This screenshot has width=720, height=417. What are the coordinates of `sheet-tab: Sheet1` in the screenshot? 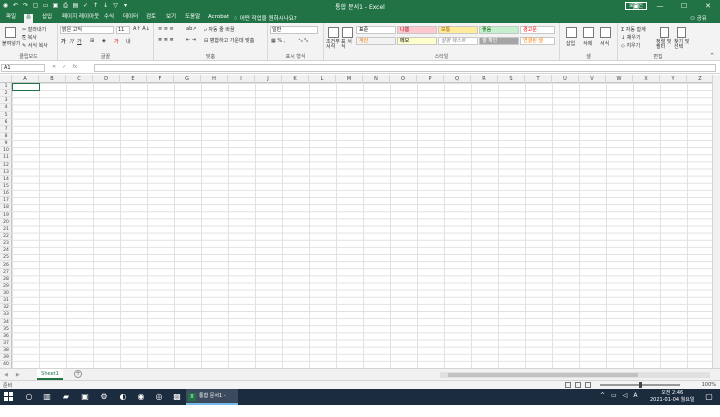 It's located at (50, 374).